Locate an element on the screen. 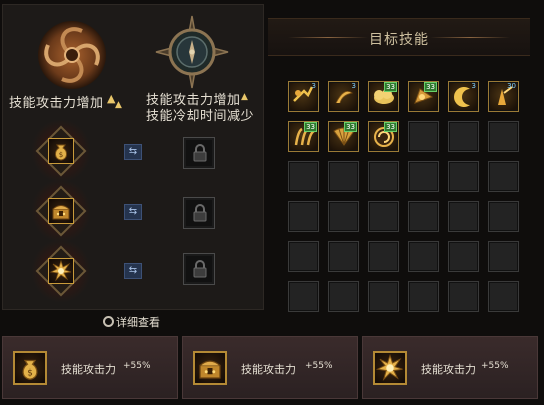  option-b-title-2: 技能冷却时间减少 is located at coordinates (200, 116).